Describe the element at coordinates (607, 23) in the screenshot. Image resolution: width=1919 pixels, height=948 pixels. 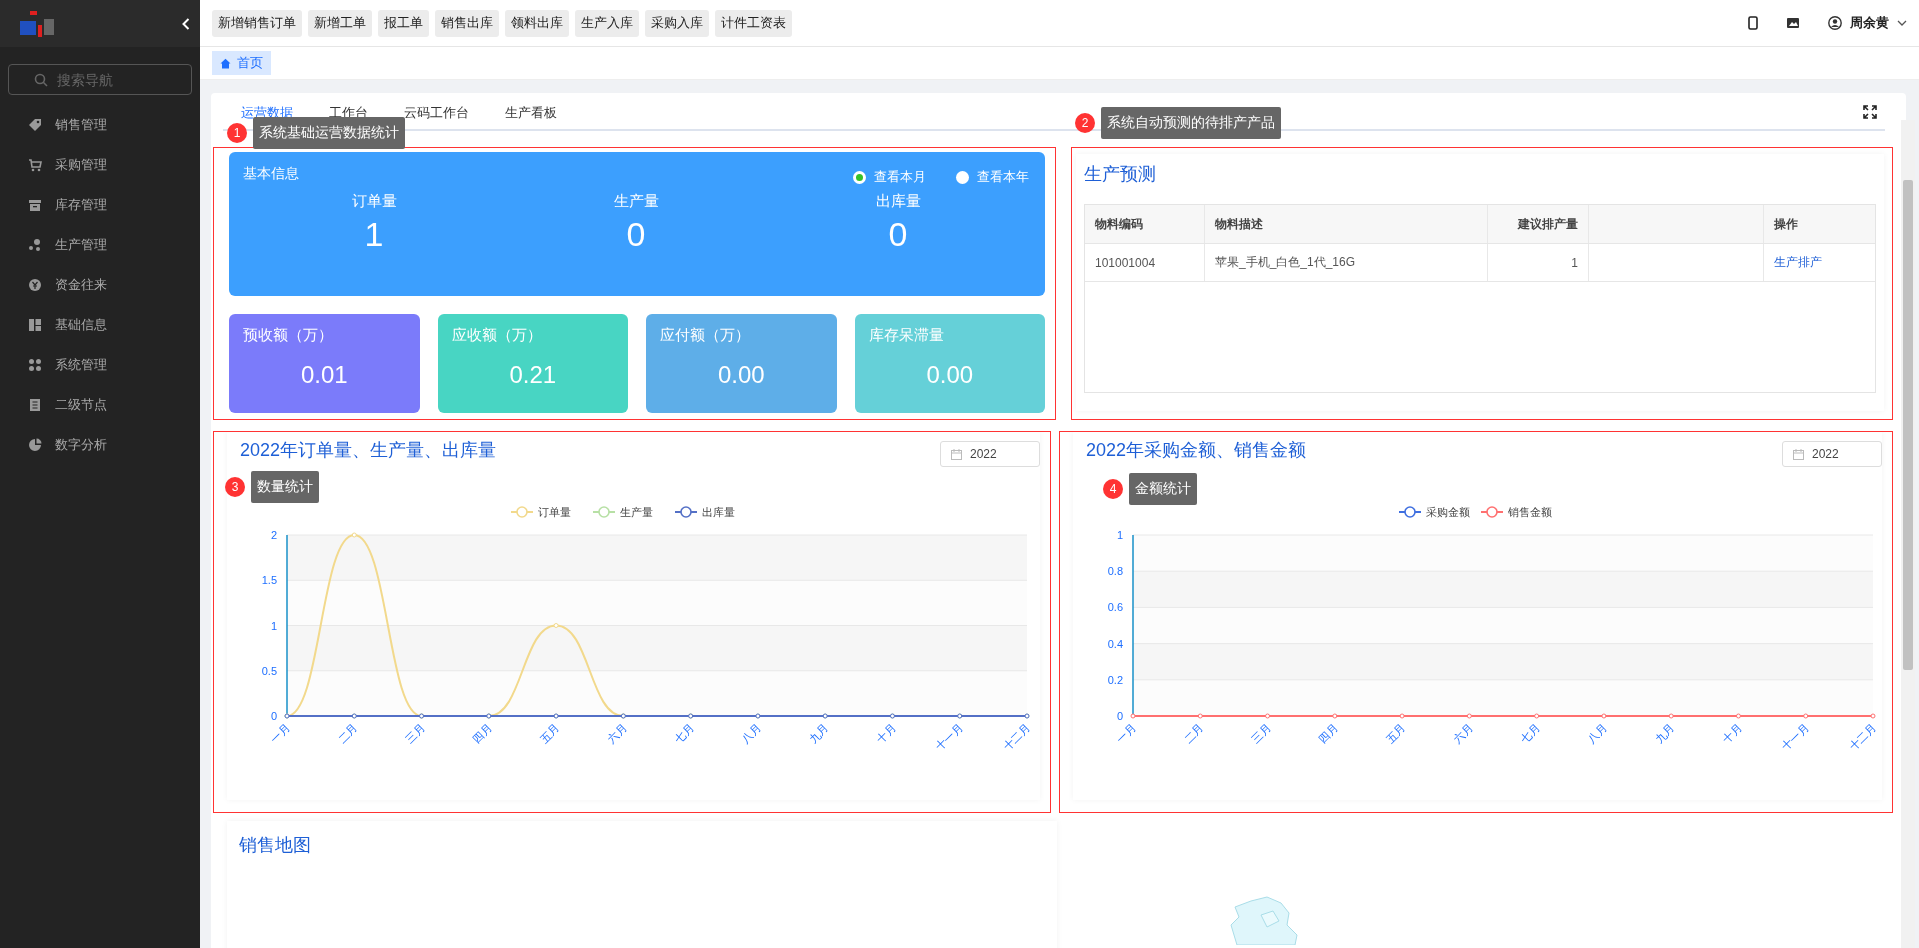
I see `toolbar-button: 生产入库` at that location.